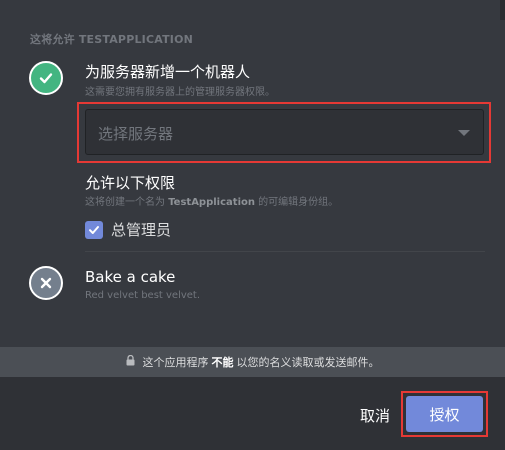 This screenshot has height=450, width=505. I want to click on section-header: 这将允许 TESTAPPLICATION, so click(112, 39).